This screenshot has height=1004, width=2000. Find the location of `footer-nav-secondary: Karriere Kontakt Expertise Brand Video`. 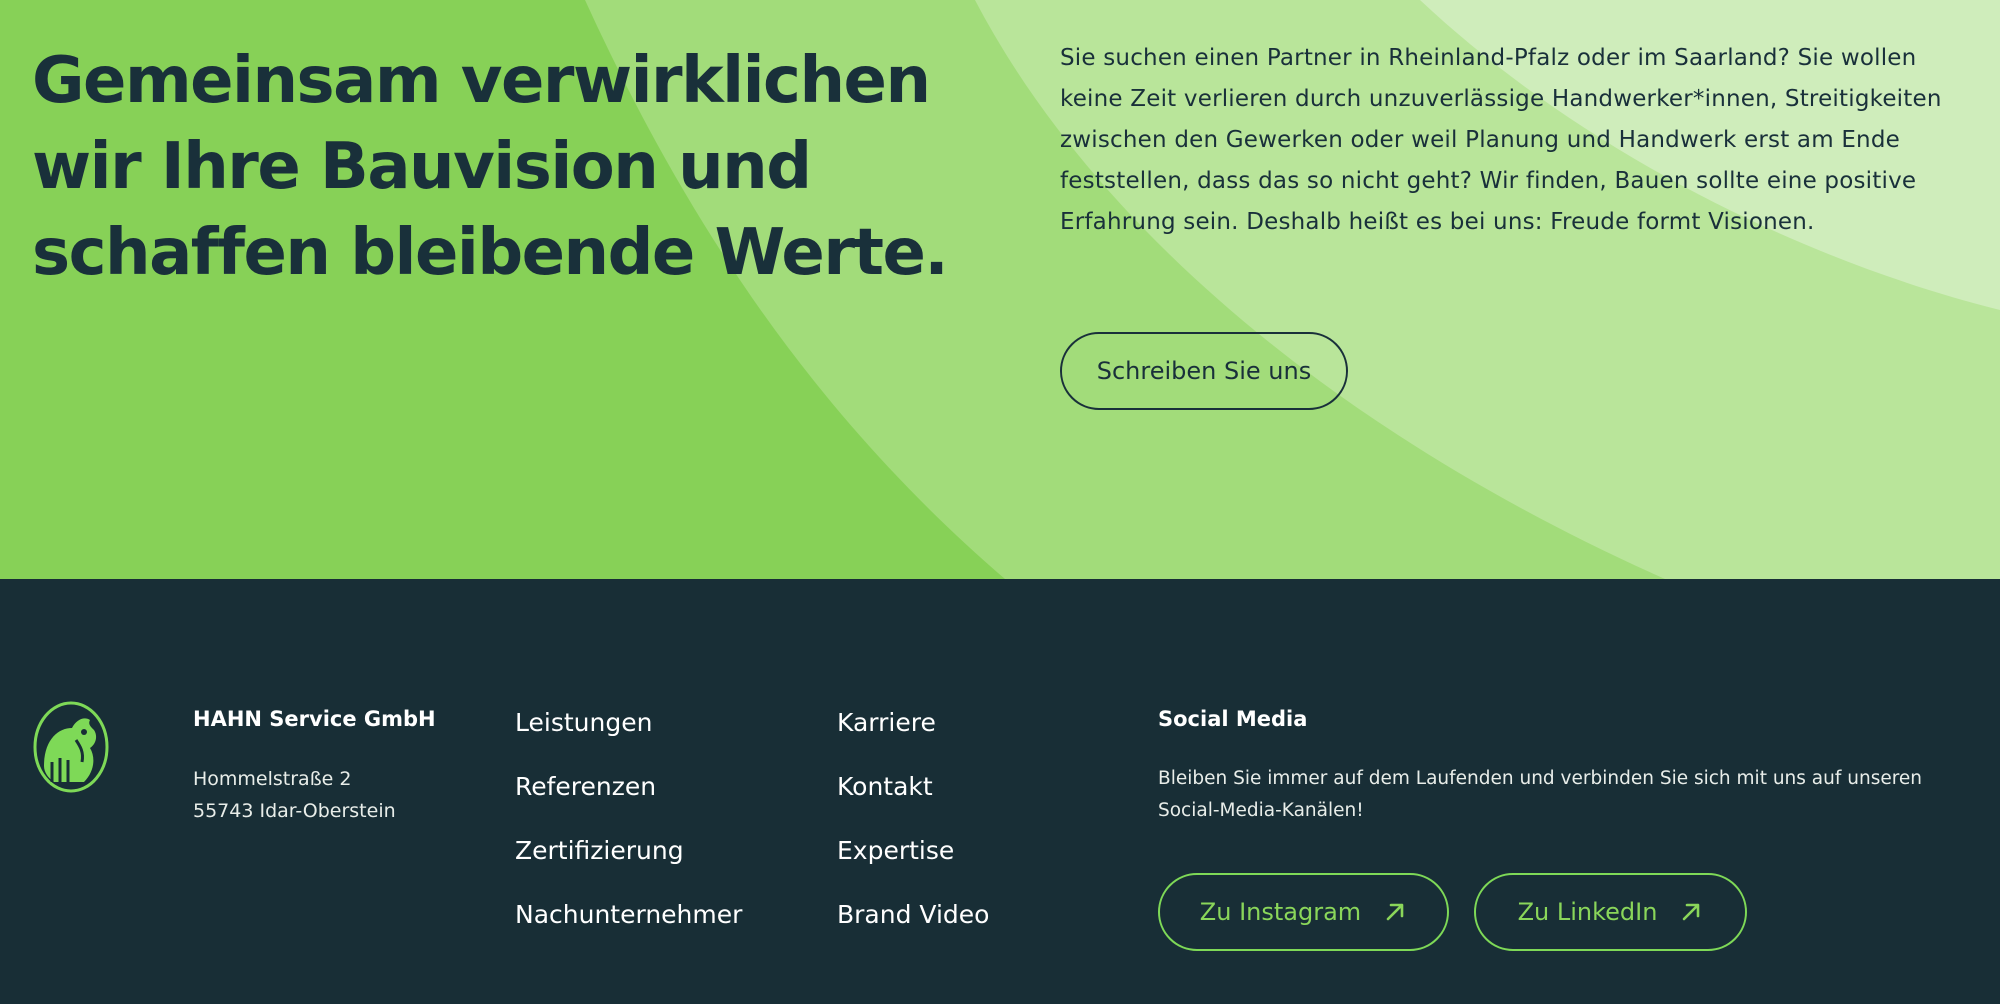

footer-nav-secondary: Karriere Kontakt Expertise Brand Video is located at coordinates (913, 831).